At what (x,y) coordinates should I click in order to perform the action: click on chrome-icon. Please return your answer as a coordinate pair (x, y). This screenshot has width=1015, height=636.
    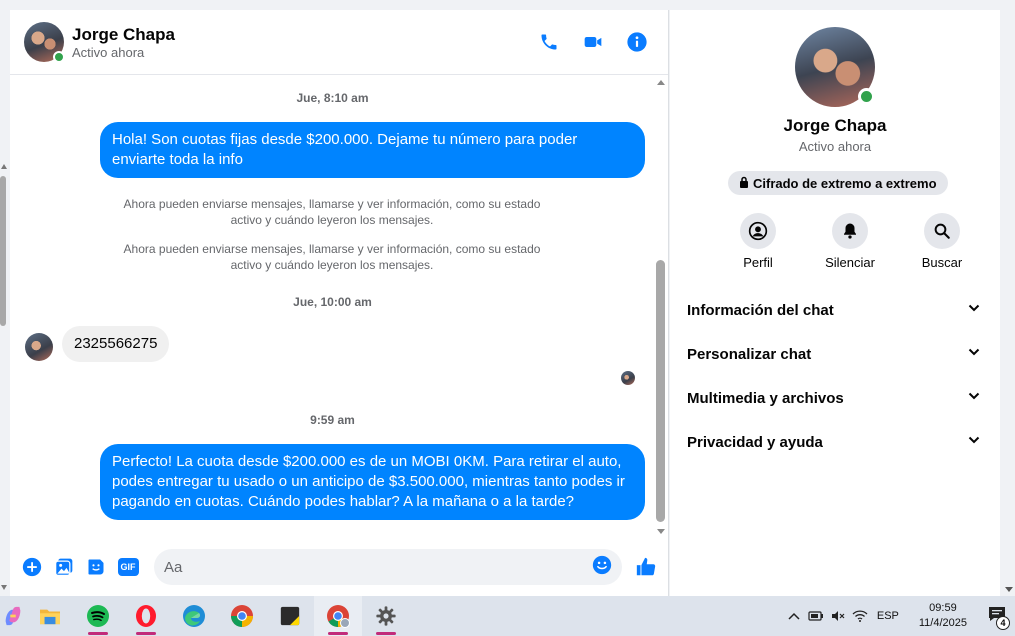
    Looking at the image, I should click on (242, 616).